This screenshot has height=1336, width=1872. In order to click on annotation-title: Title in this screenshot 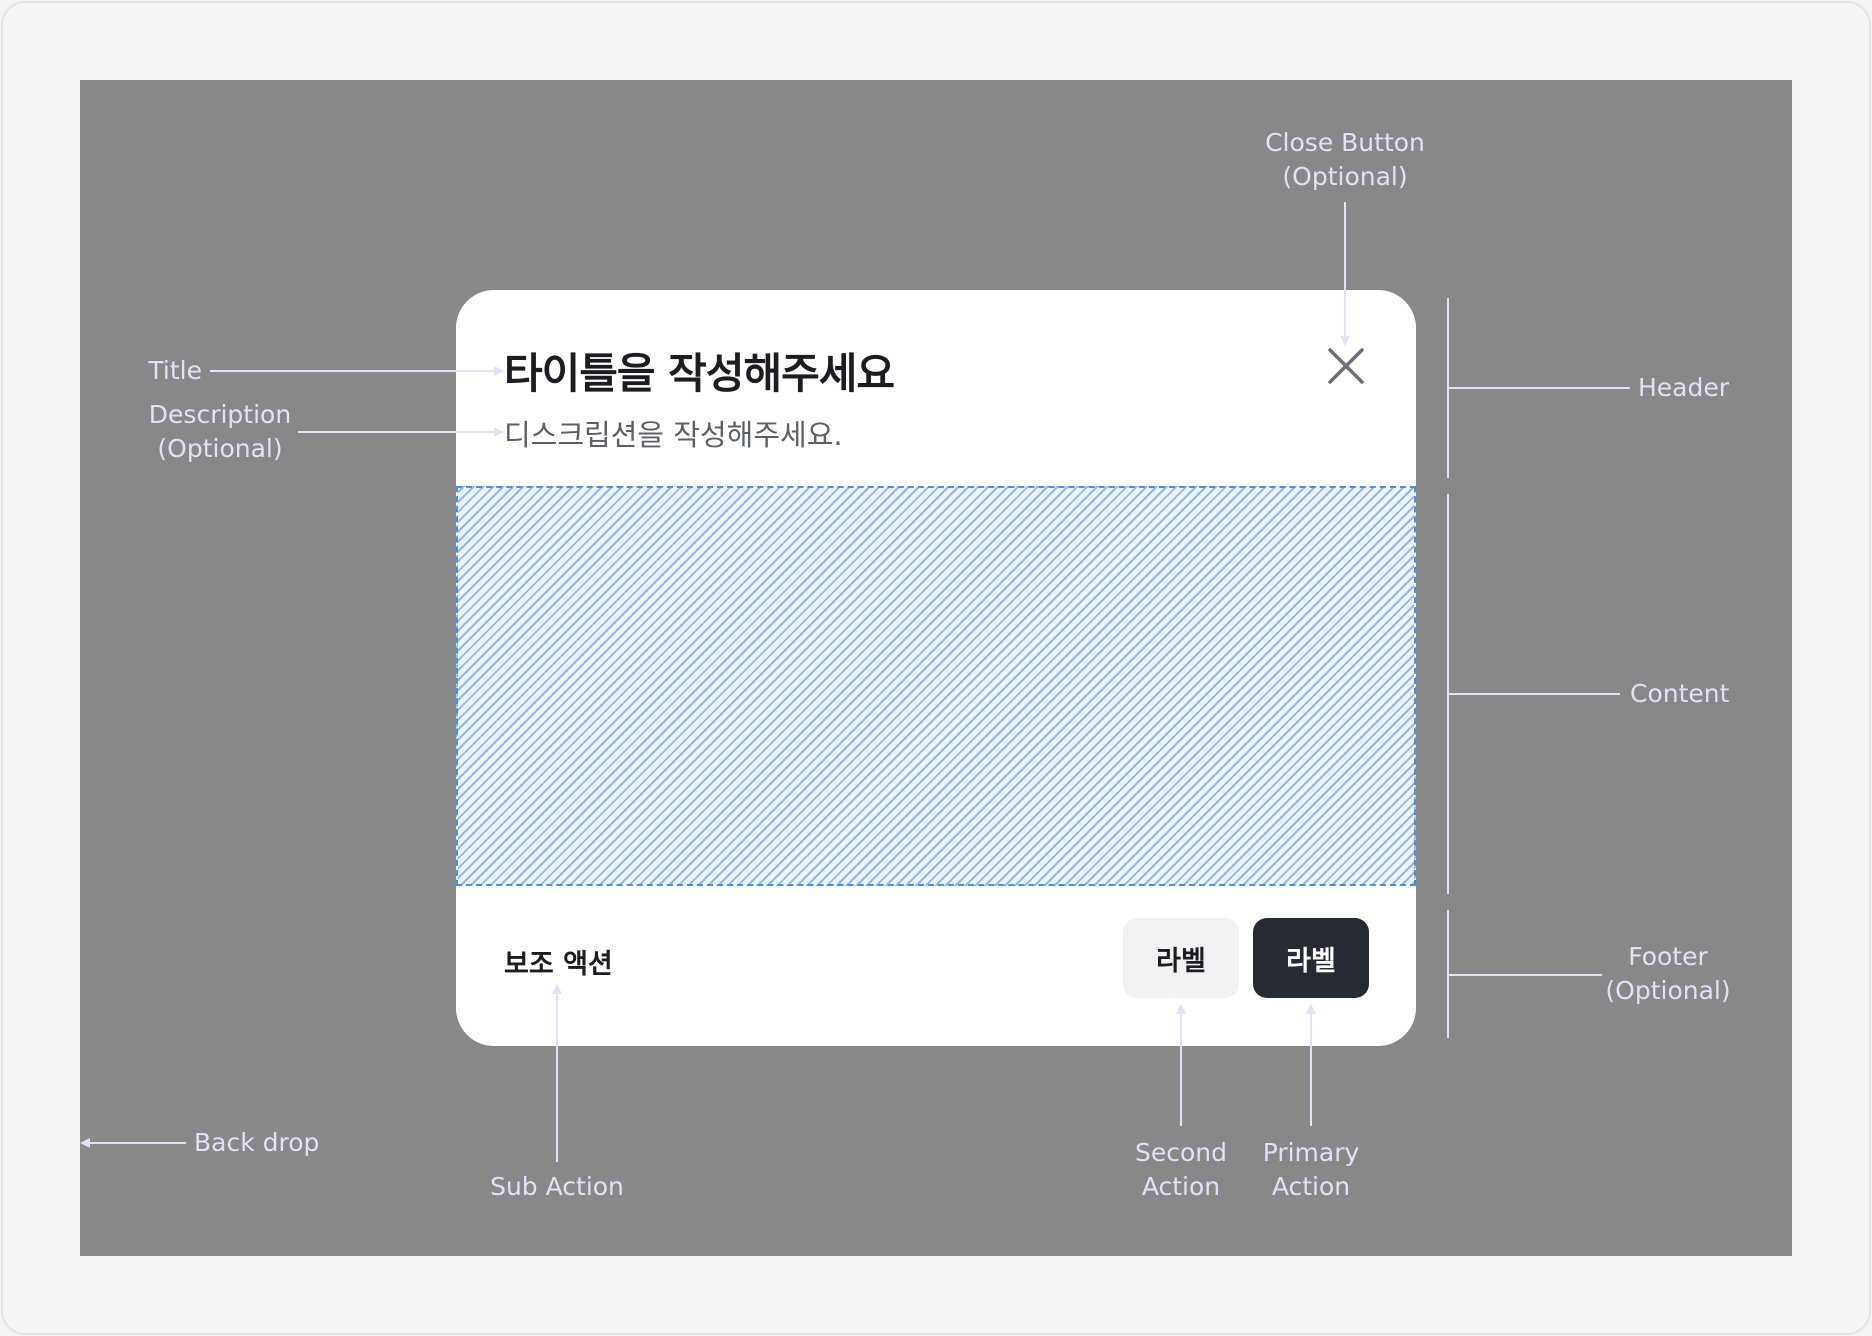, I will do `click(175, 370)`.